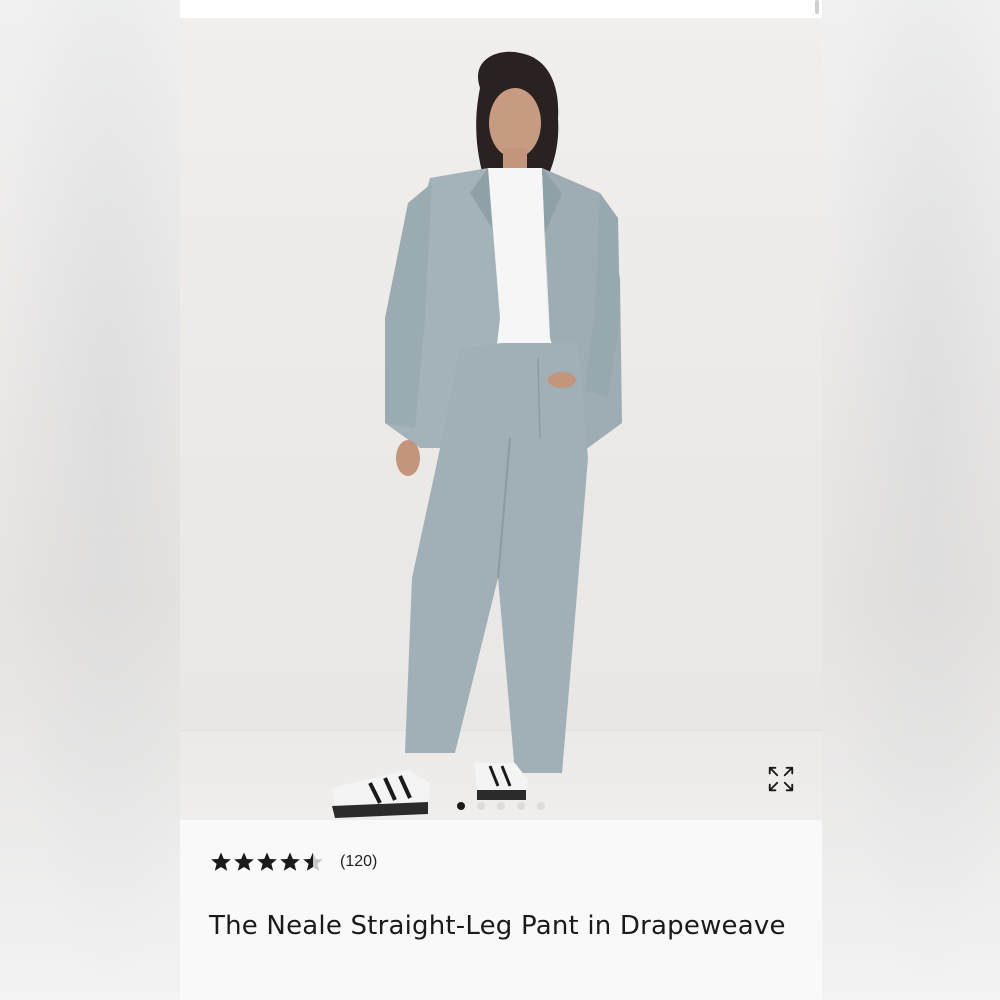  I want to click on carousel-pagination, so click(501, 807).